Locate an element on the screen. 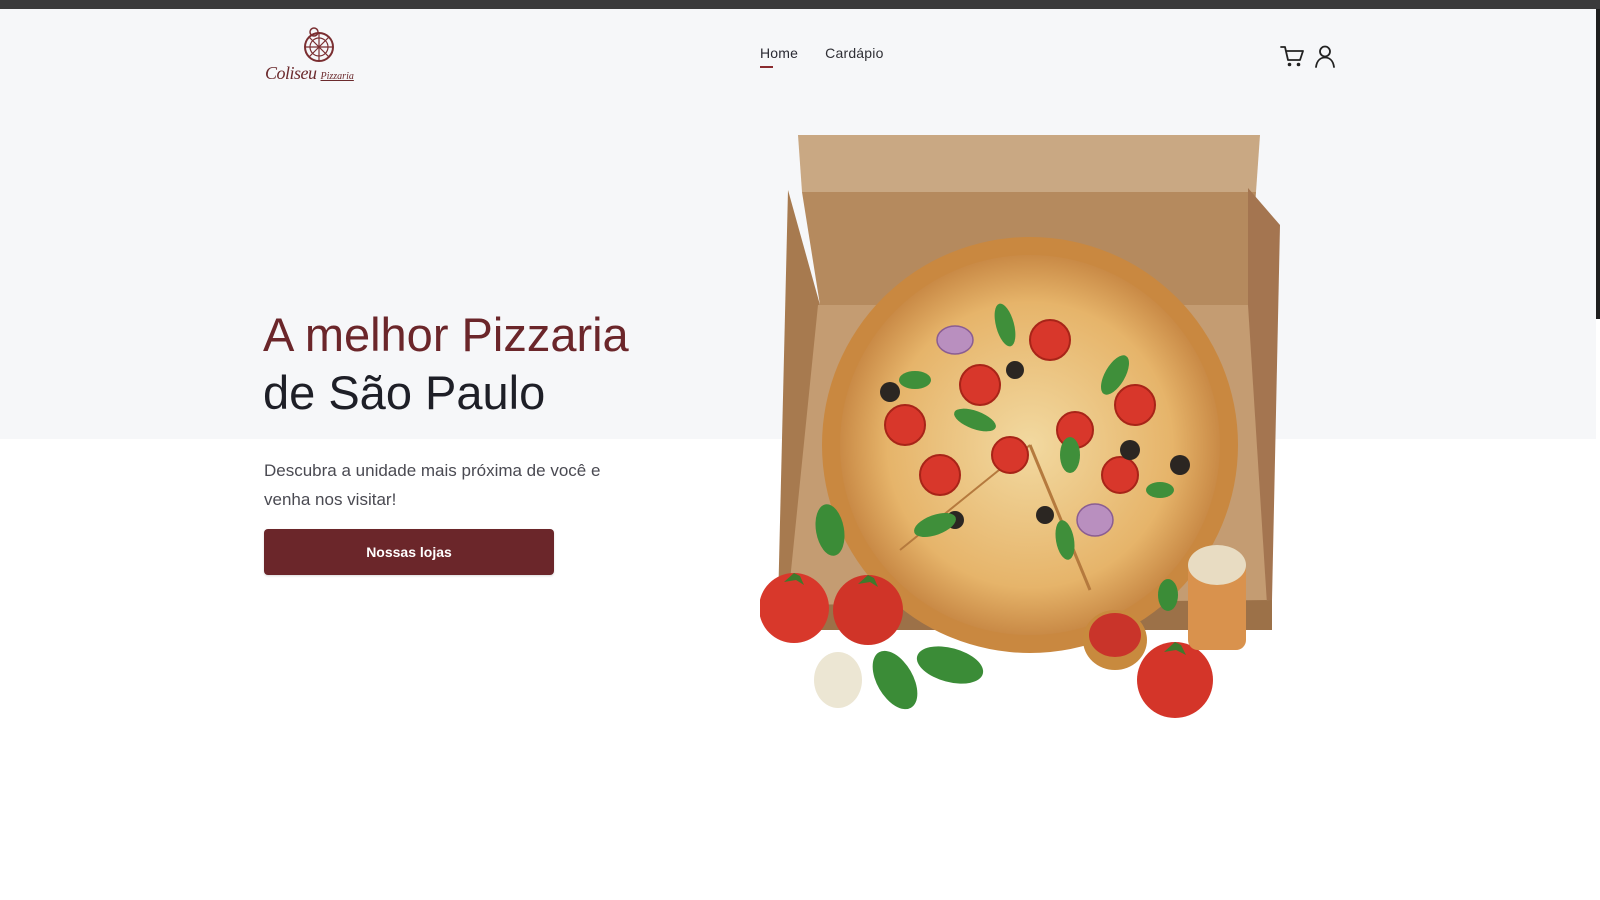 This screenshot has height=900, width=1600. nav-item-cardapio-label: Cardápio is located at coordinates (854, 53).